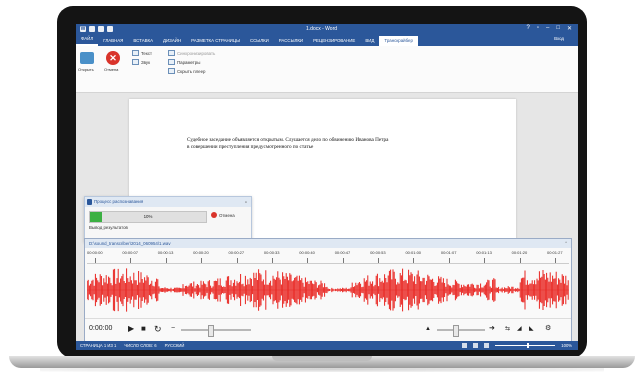  I want to click on save-icon, so click(92, 29).